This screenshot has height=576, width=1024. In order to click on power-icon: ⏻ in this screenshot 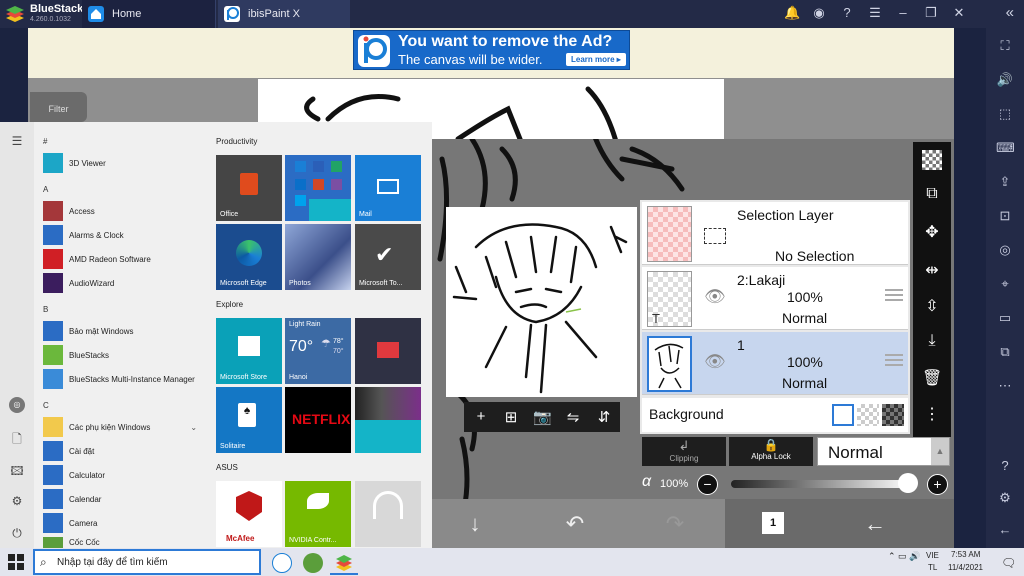, I will do `click(17, 534)`.